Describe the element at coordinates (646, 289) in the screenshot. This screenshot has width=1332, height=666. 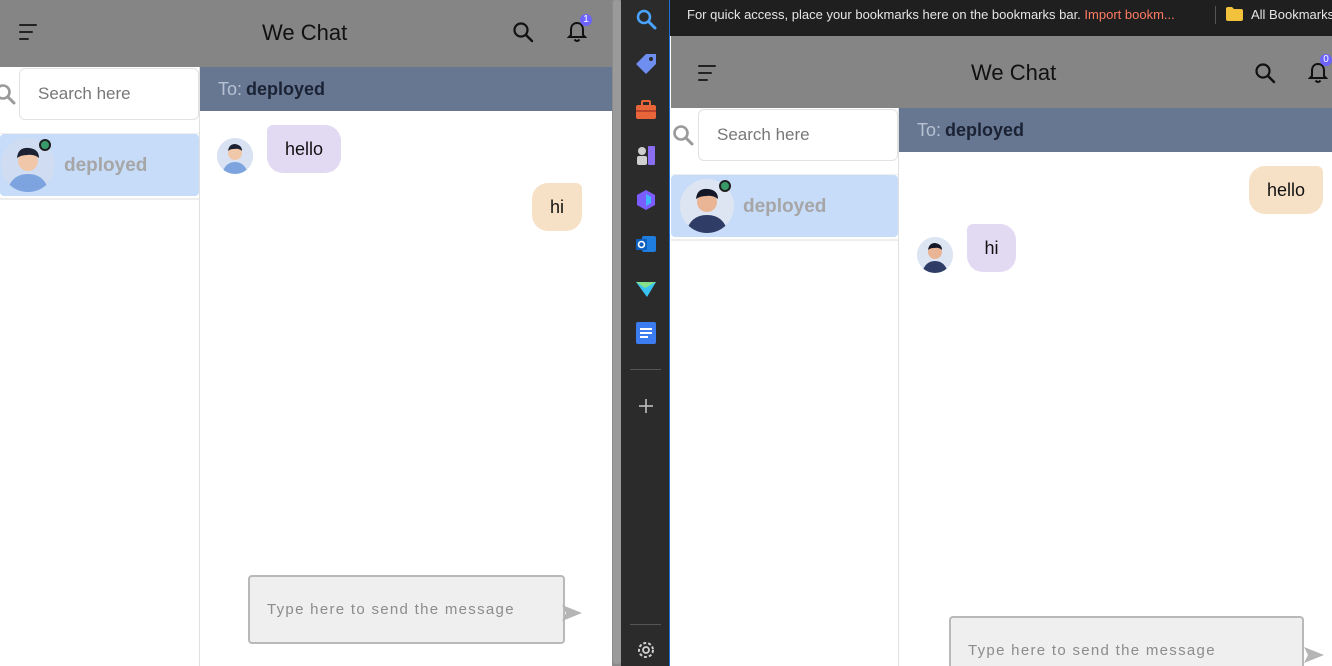
I see `paper-plane-icon` at that location.